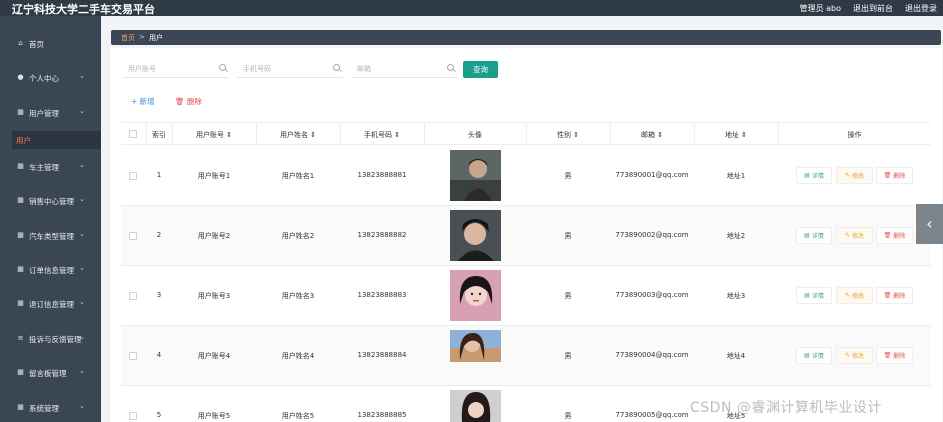 The height and width of the screenshot is (422, 943). Describe the element at coordinates (298, 176) in the screenshot. I see `cell-name: 用户姓名1` at that location.